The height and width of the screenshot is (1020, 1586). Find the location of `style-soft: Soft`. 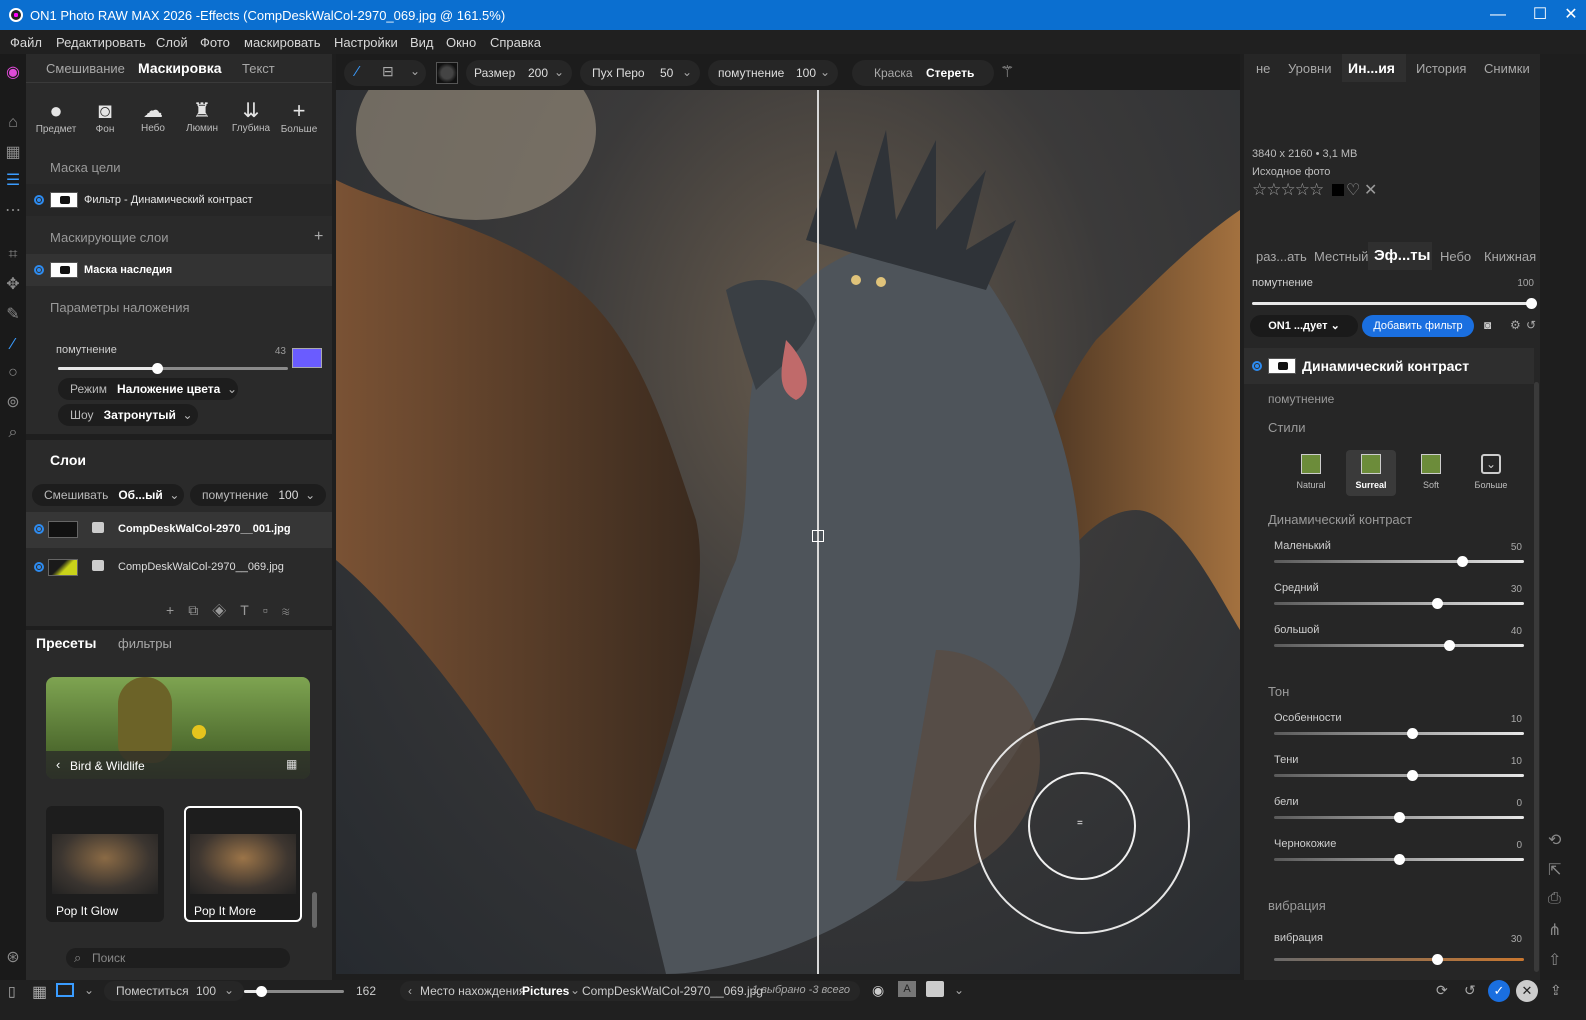

style-soft: Soft is located at coordinates (1431, 473).